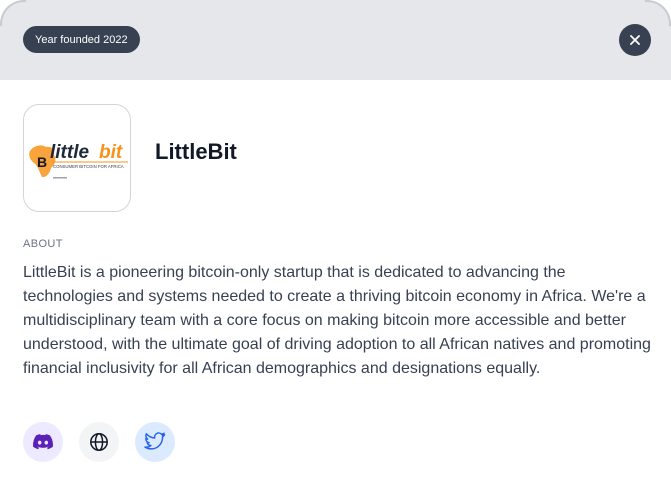  I want to click on globe-icon, so click(99, 442).